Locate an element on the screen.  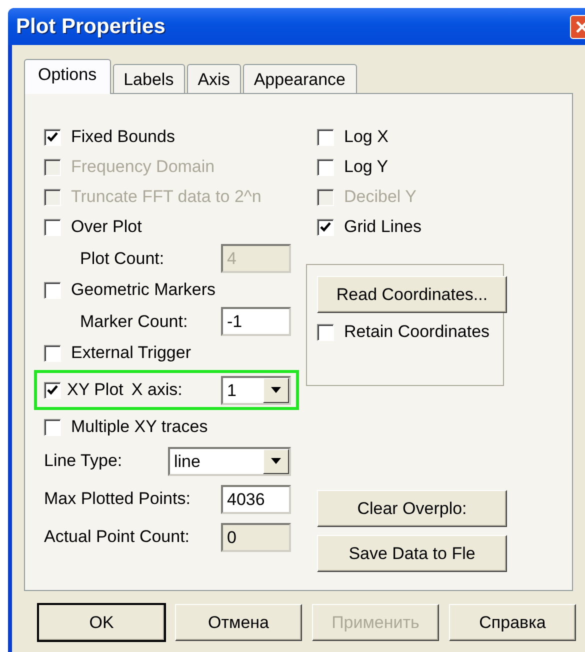
dialog-button: Отмена is located at coordinates (238, 622).